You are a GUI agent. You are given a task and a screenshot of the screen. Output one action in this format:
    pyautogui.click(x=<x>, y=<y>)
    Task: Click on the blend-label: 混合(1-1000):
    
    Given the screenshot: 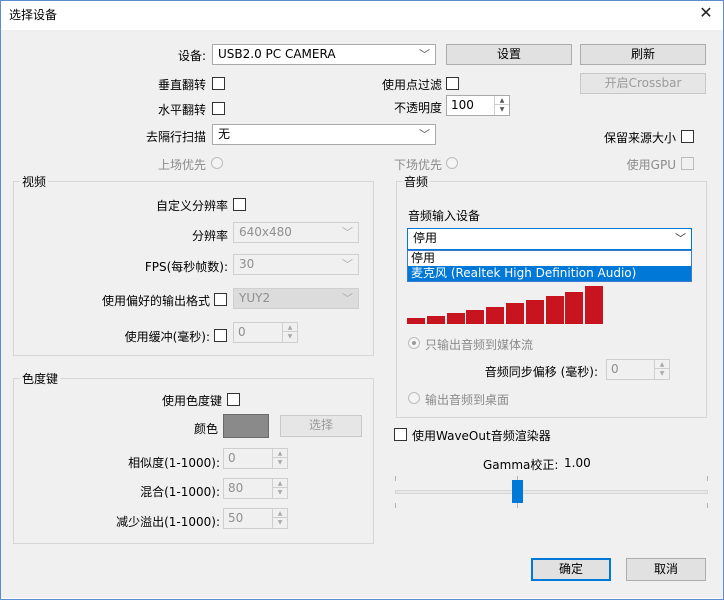 What is the action you would take?
    pyautogui.click(x=180, y=492)
    